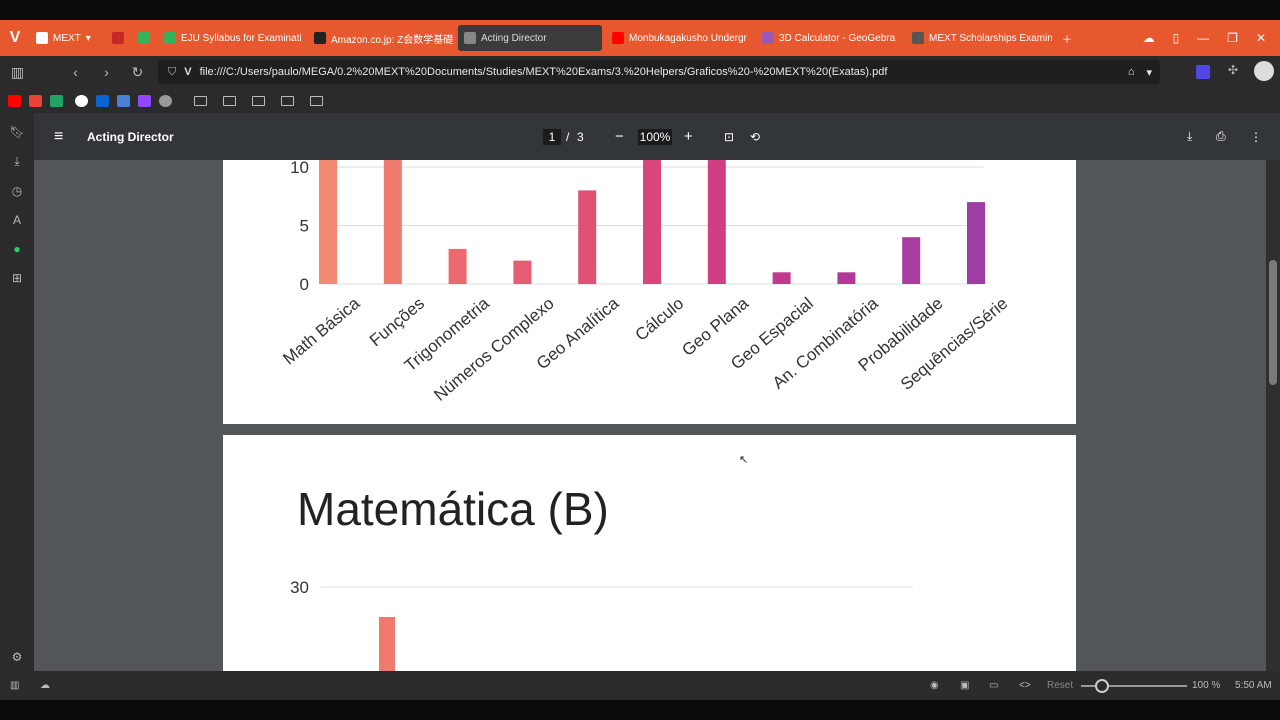  Describe the element at coordinates (688, 136) in the screenshot. I see `zoom-in-icon: +` at that location.